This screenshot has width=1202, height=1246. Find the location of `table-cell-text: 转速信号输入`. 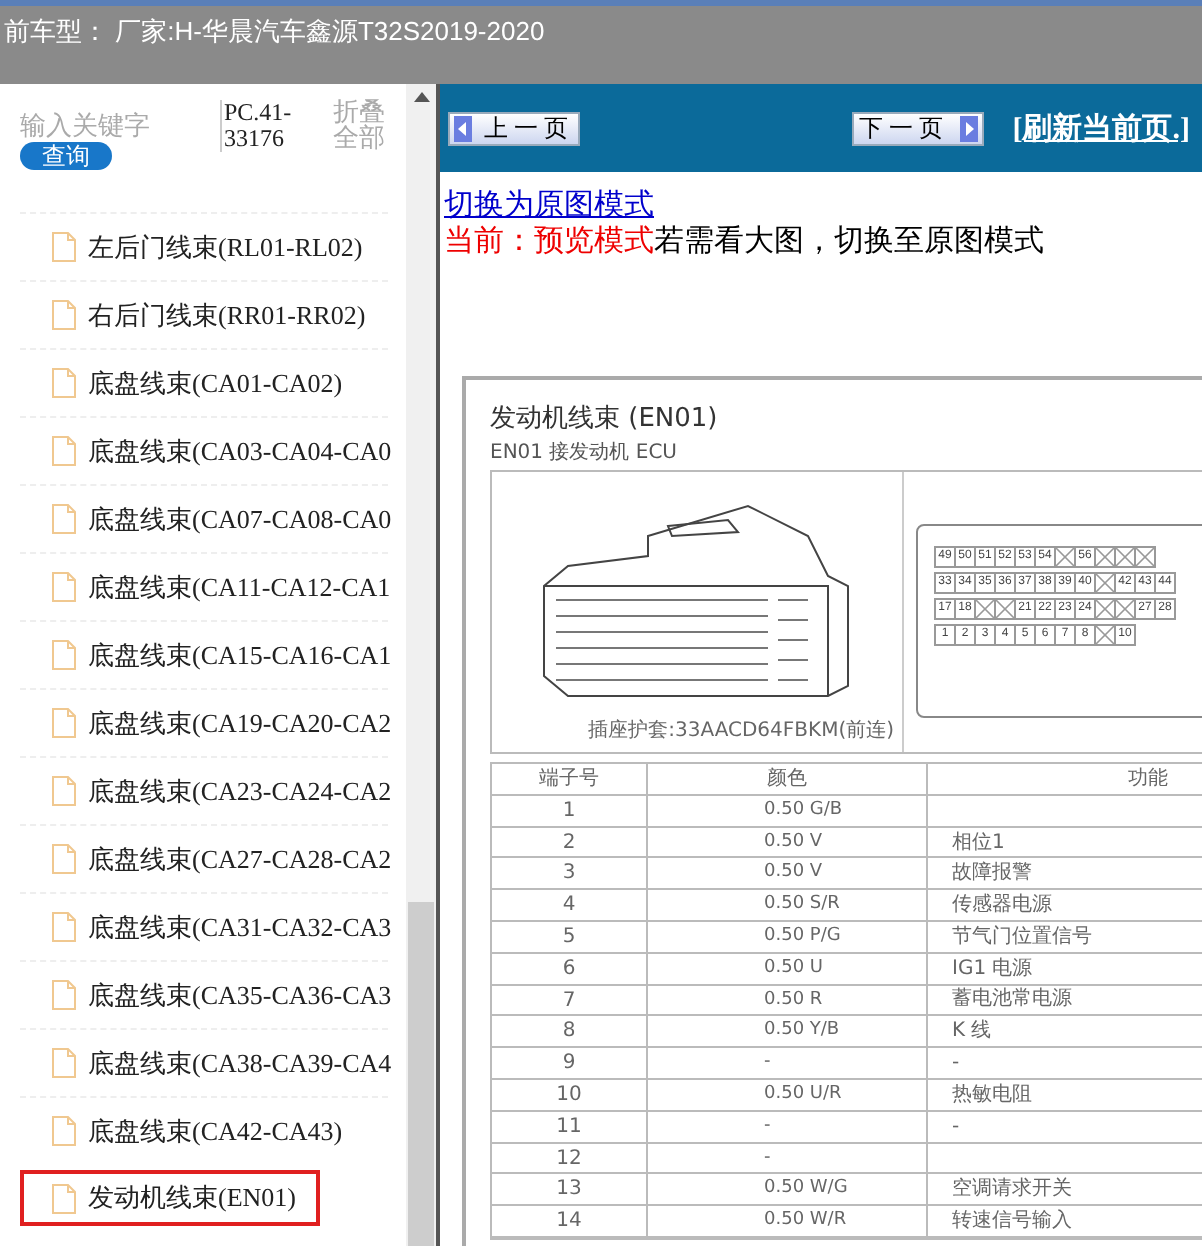

table-cell-text: 转速信号输入 is located at coordinates (1011, 1222).